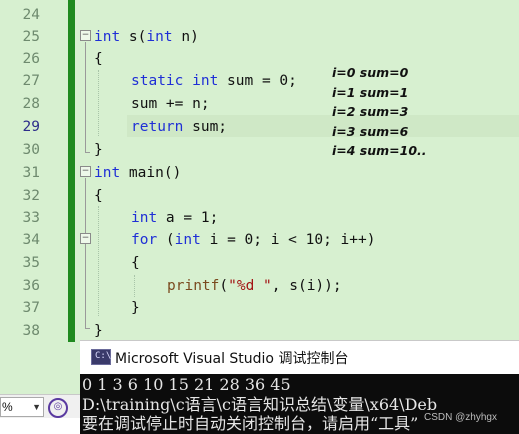  I want to click on line-number: 24, so click(31, 15).